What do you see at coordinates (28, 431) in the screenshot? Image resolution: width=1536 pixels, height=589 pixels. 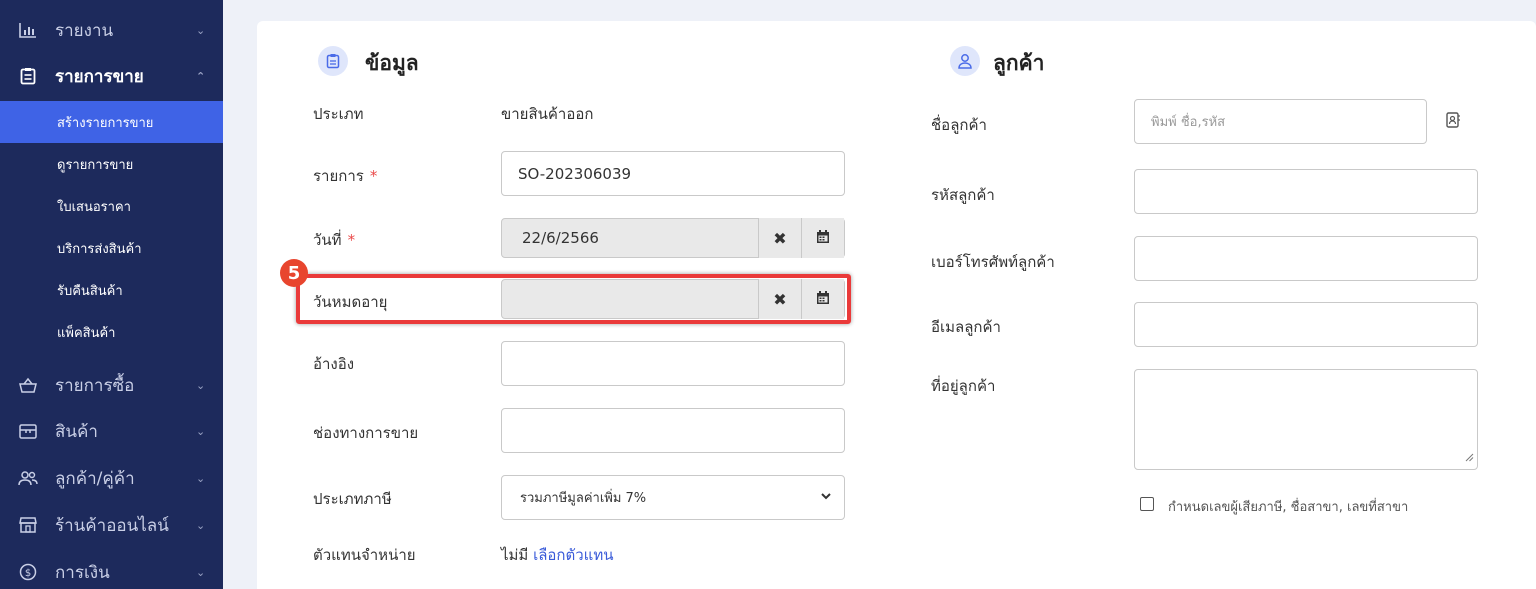 I see `box-icon` at bounding box center [28, 431].